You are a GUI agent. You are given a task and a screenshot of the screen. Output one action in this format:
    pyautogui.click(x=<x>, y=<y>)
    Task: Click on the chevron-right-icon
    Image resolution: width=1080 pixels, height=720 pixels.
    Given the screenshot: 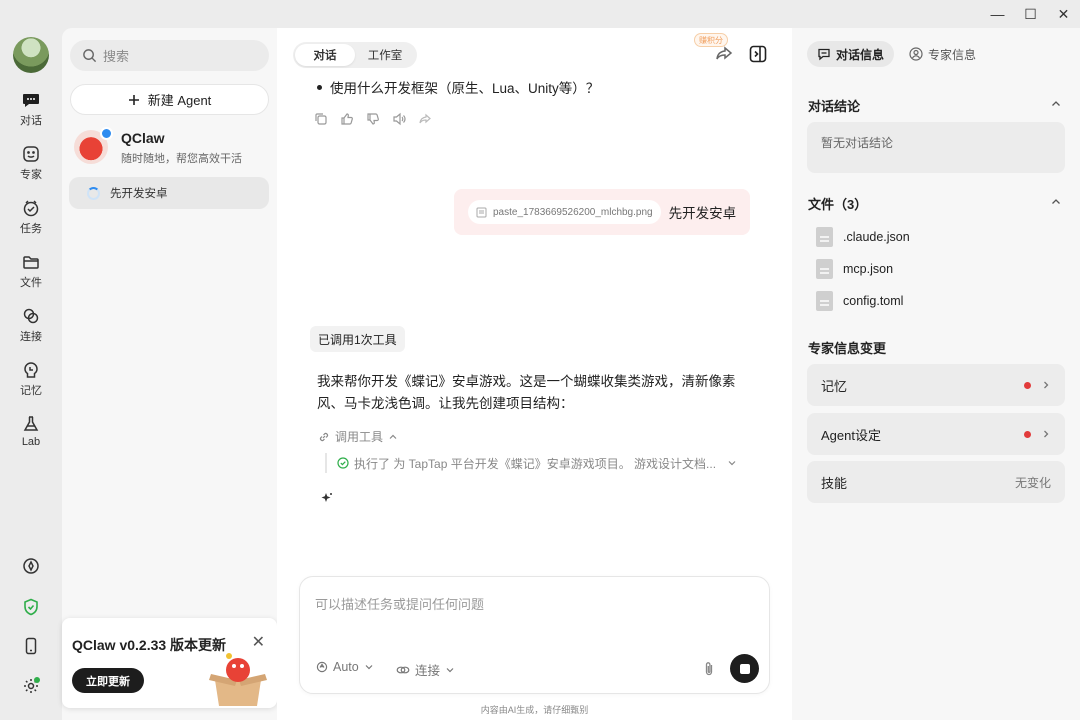 What is the action you would take?
    pyautogui.click(x=1046, y=385)
    